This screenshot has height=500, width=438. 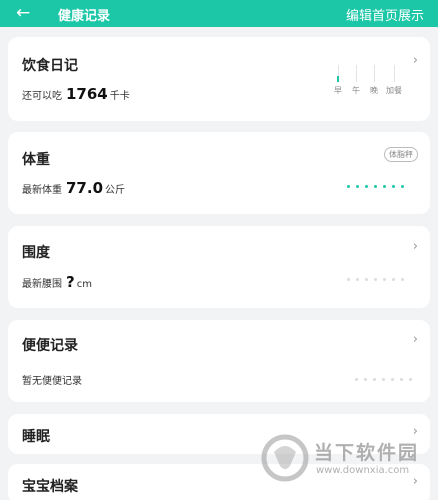 What do you see at coordinates (42, 284) in the screenshot?
I see `waist-label: 最新腰围` at bounding box center [42, 284].